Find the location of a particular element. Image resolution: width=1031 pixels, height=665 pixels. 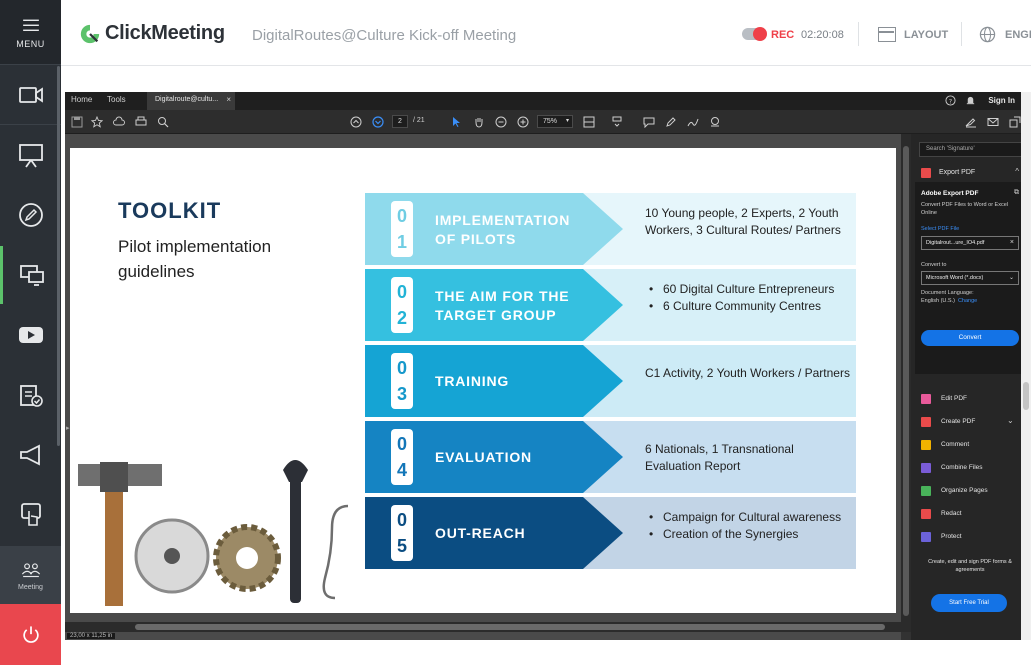

menu-button: MENU is located at coordinates (30, 32).